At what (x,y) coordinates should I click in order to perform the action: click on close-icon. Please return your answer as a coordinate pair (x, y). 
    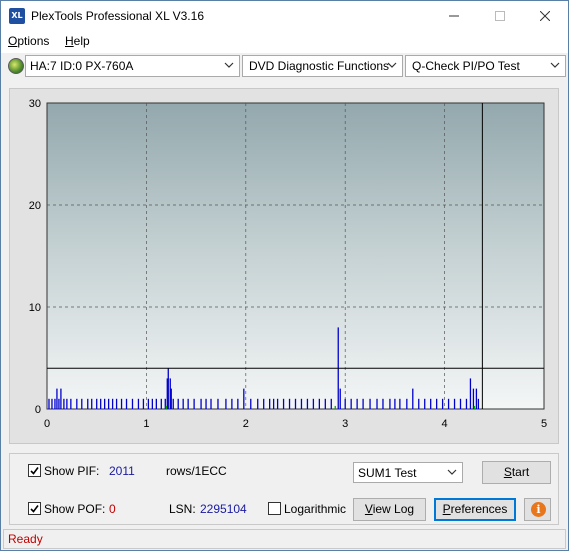
    Looking at the image, I should click on (545, 16).